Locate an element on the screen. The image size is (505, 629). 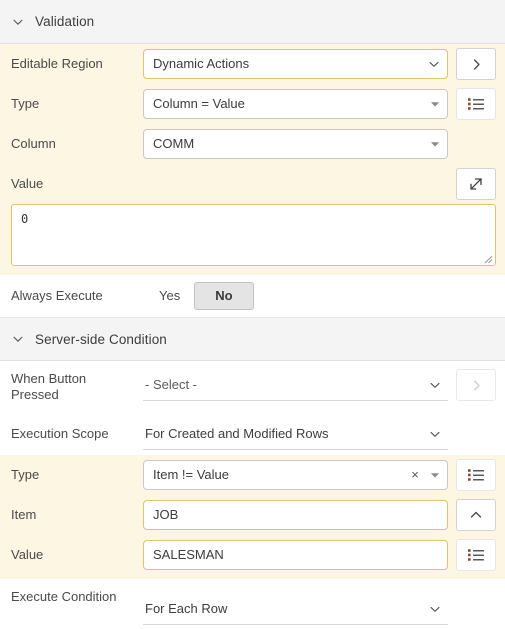
row-value-textarea: 0 is located at coordinates (252, 235).